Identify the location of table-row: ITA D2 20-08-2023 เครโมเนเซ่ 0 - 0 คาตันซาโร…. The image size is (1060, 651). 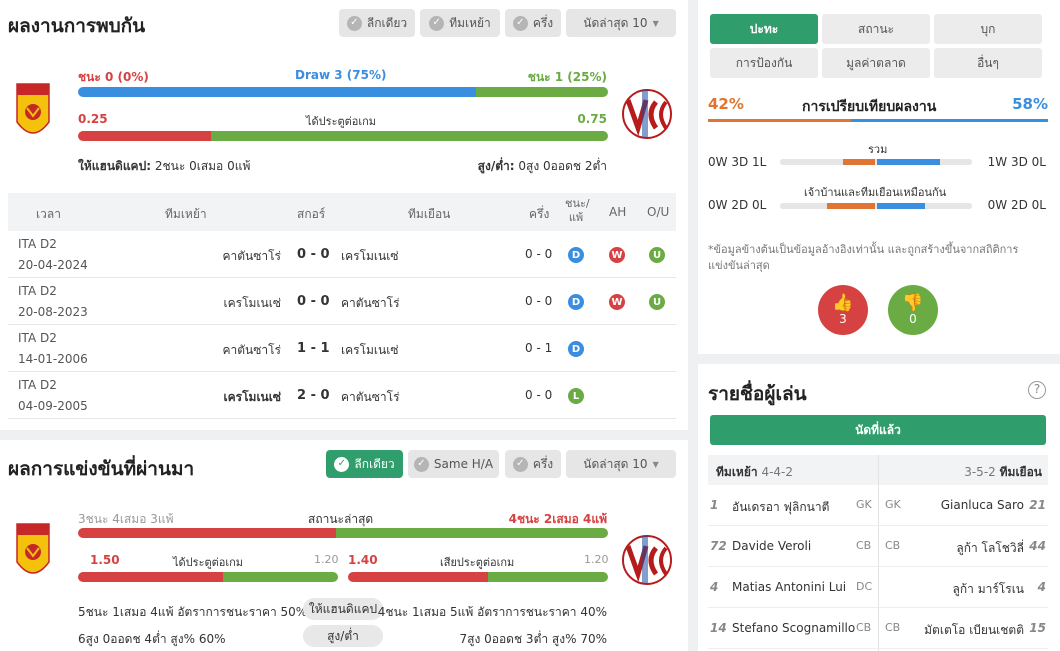
(342, 301).